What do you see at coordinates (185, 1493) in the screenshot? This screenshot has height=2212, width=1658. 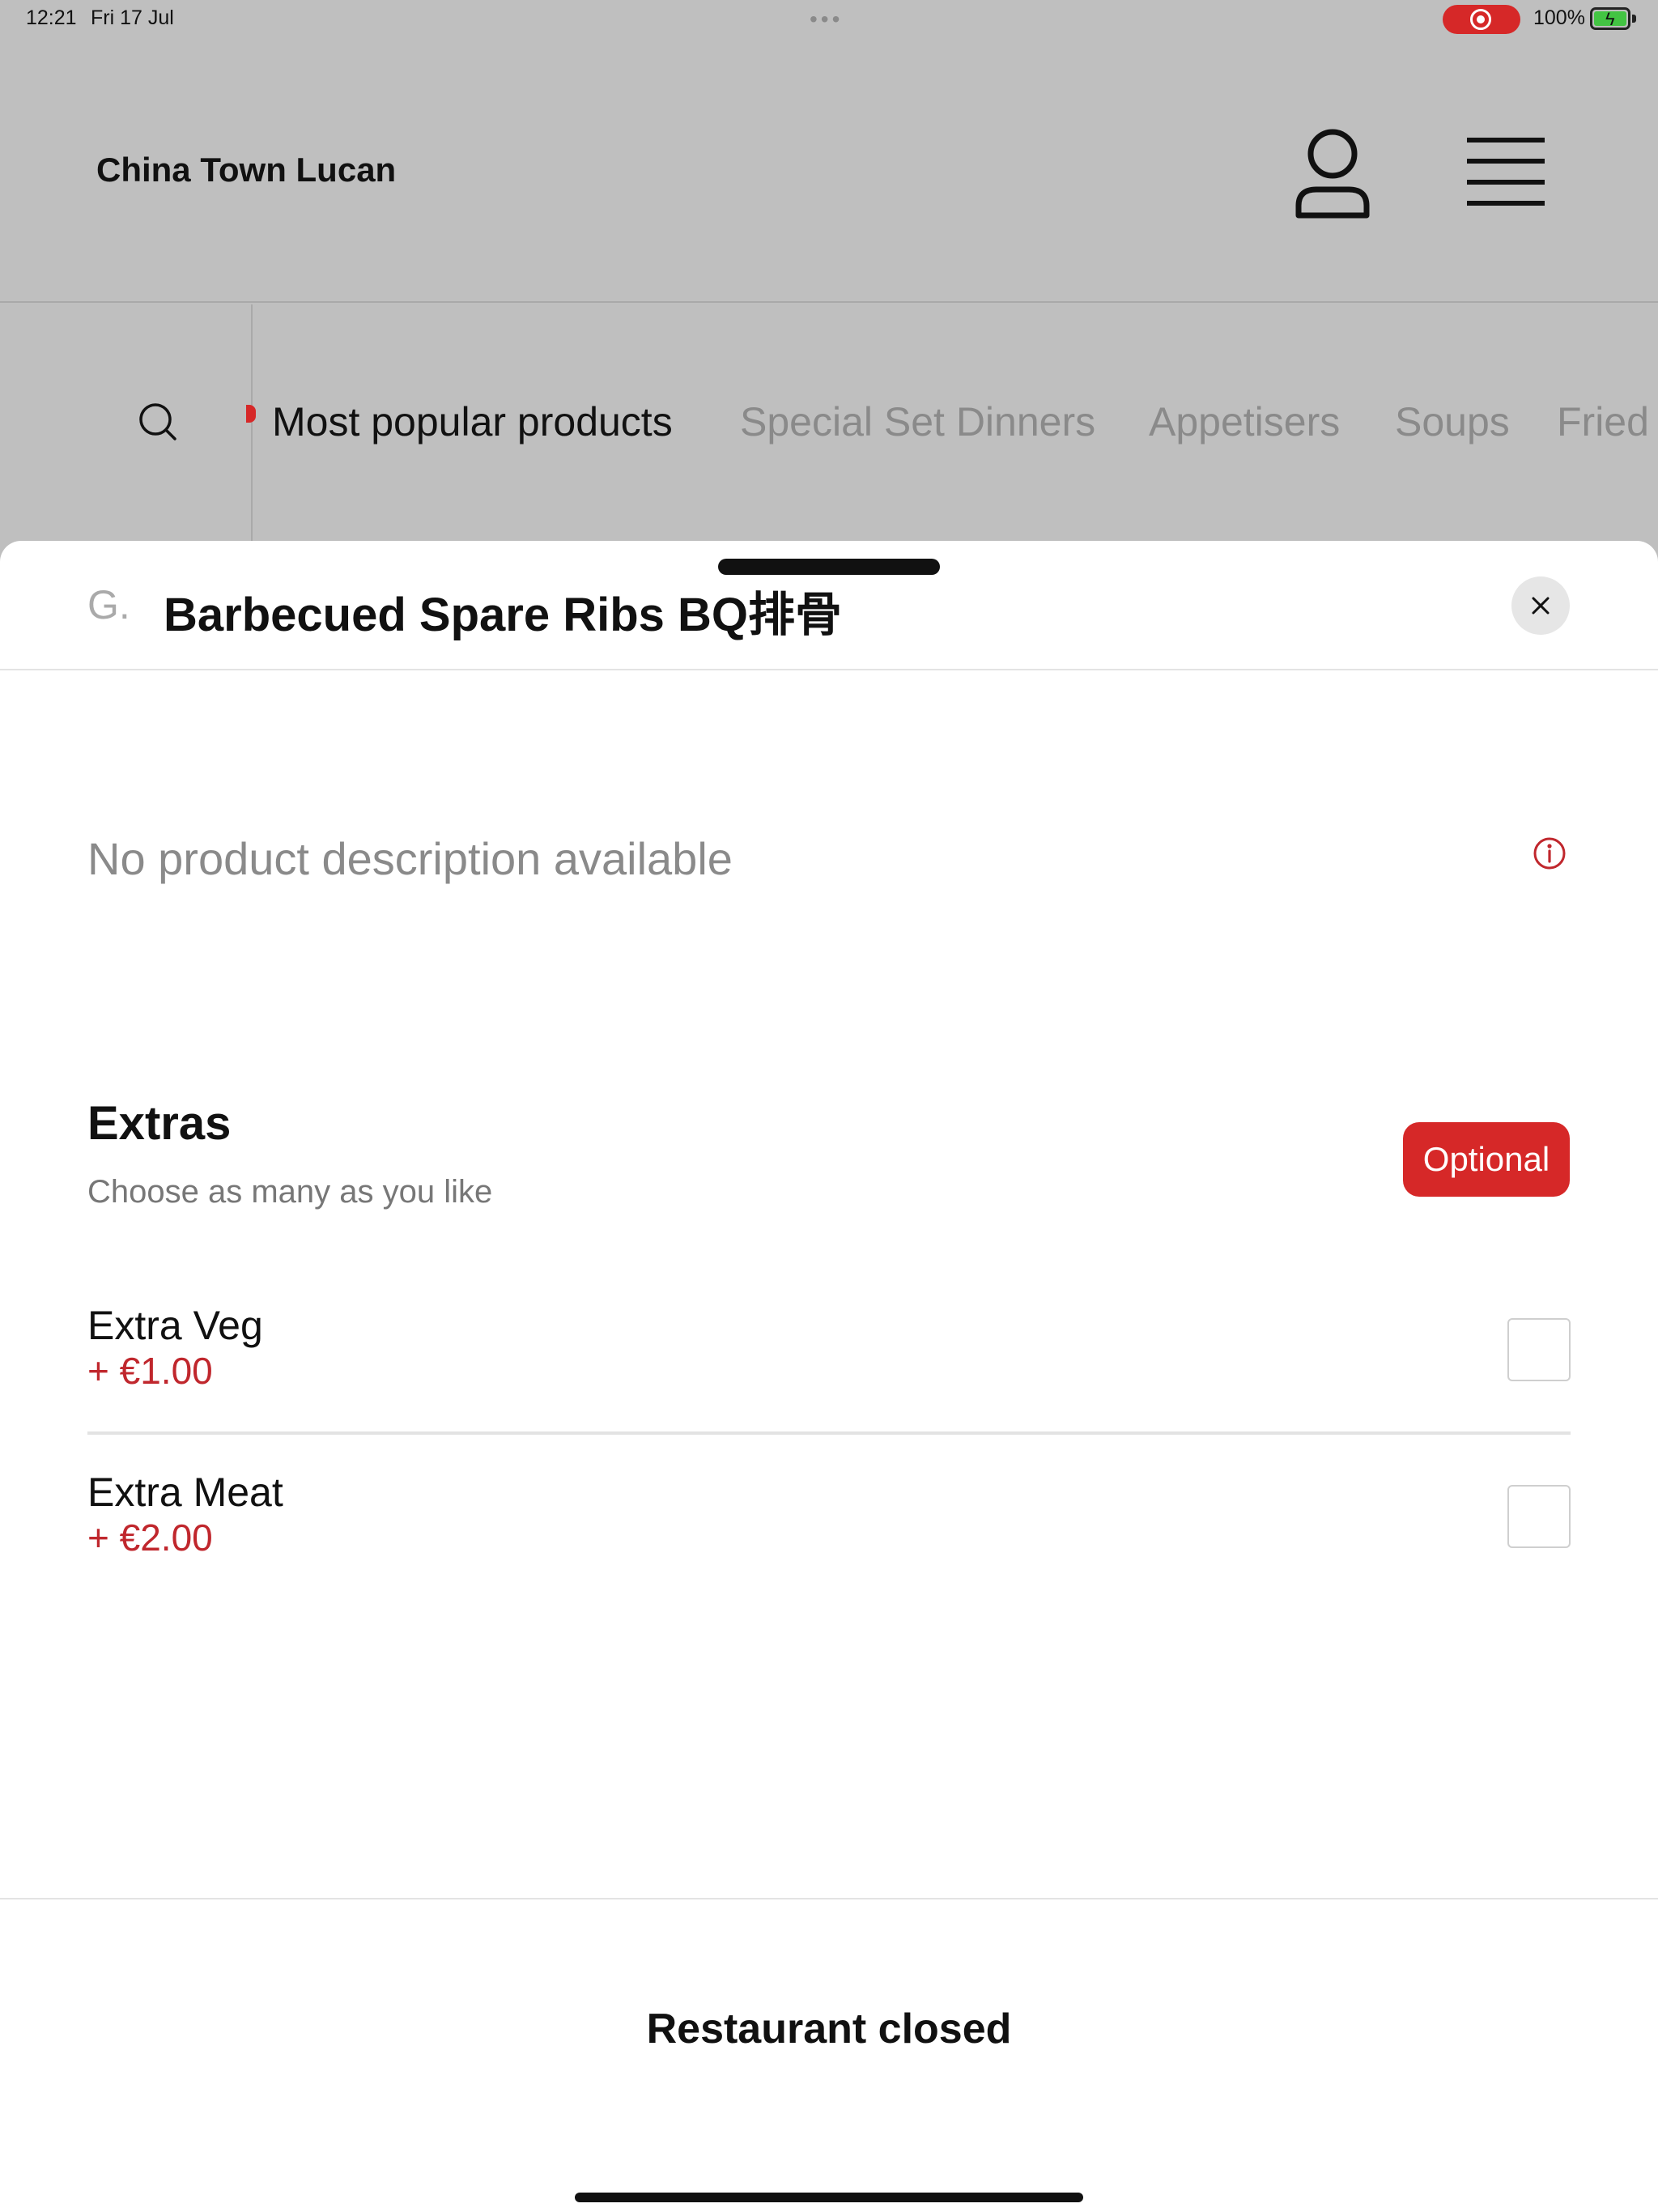 I see `option-name: Extra Meat` at bounding box center [185, 1493].